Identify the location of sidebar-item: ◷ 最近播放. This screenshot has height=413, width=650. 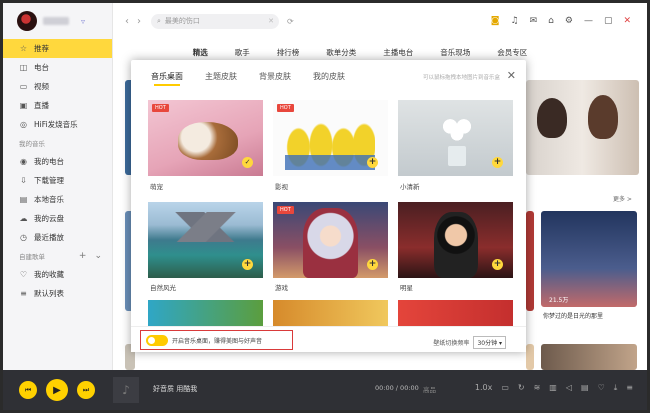
(57, 237).